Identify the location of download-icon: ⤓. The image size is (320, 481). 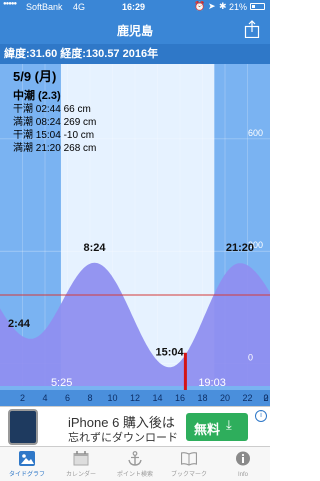
(229, 424).